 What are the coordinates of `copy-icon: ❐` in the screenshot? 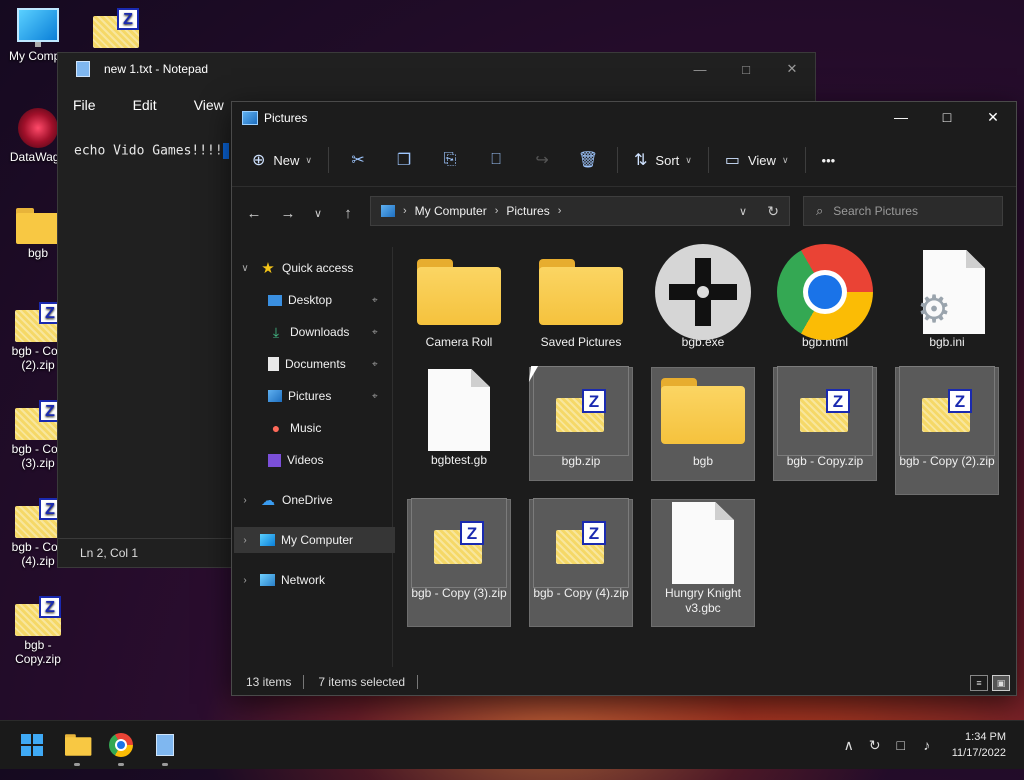 It's located at (404, 160).